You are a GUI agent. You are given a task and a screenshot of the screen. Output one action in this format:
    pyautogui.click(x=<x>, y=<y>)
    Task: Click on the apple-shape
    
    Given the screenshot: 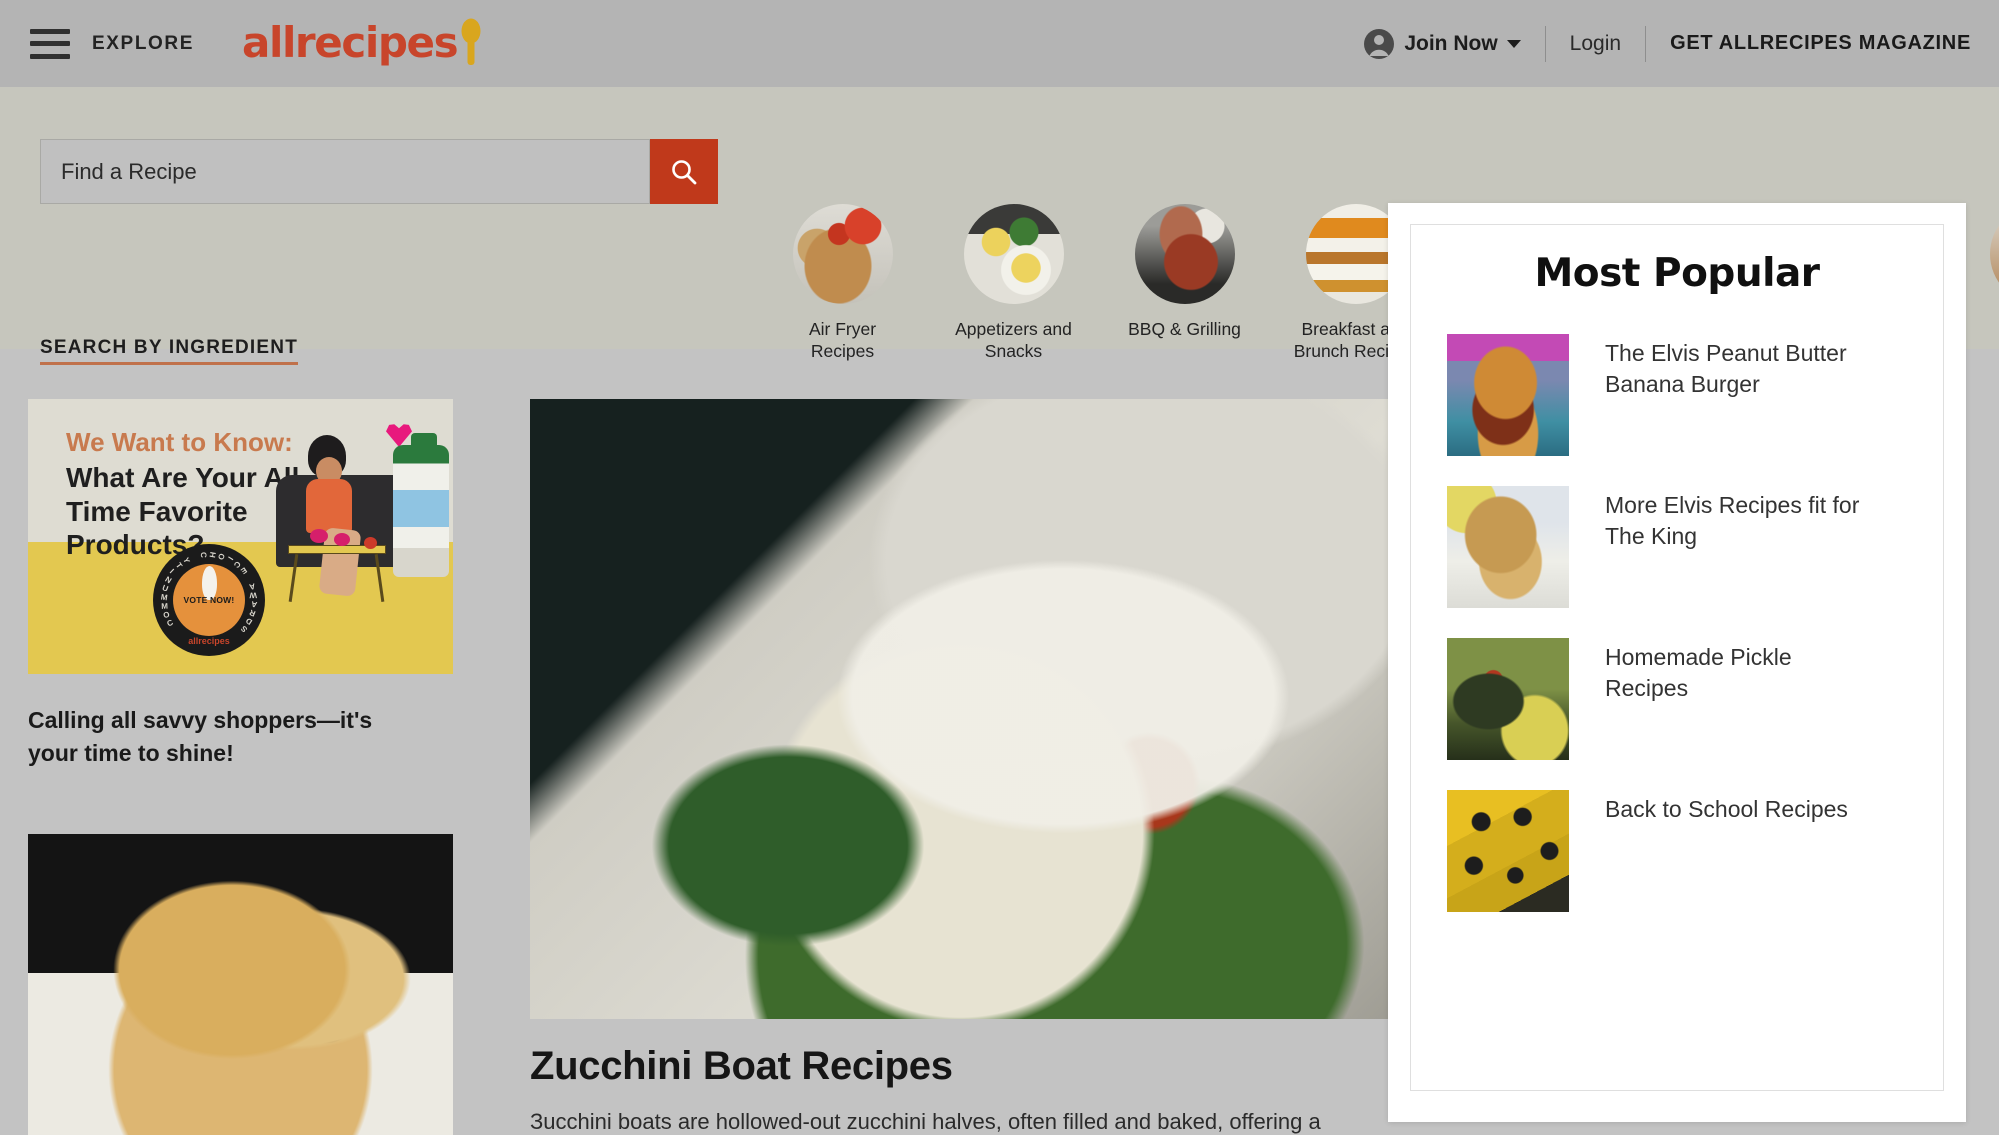 What is the action you would take?
    pyautogui.click(x=370, y=543)
    